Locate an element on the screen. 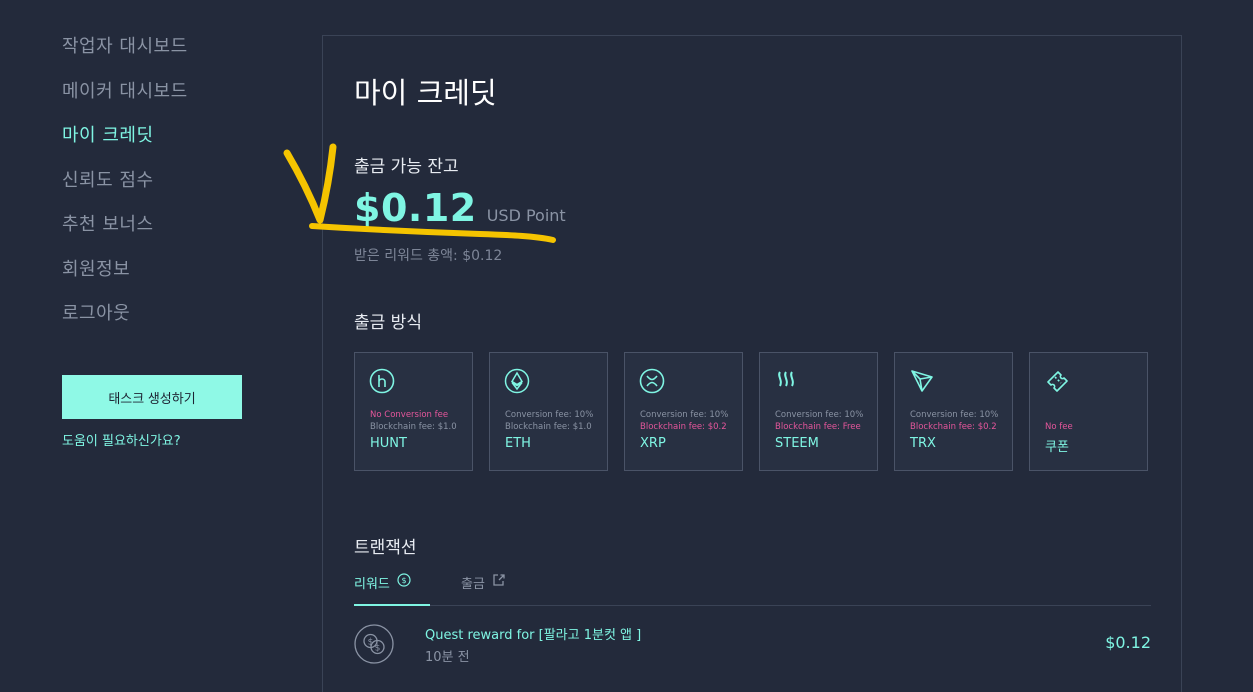 Image resolution: width=1253 pixels, height=692 pixels. fee-blockchain: Blockchain fee: Free is located at coordinates (818, 427).